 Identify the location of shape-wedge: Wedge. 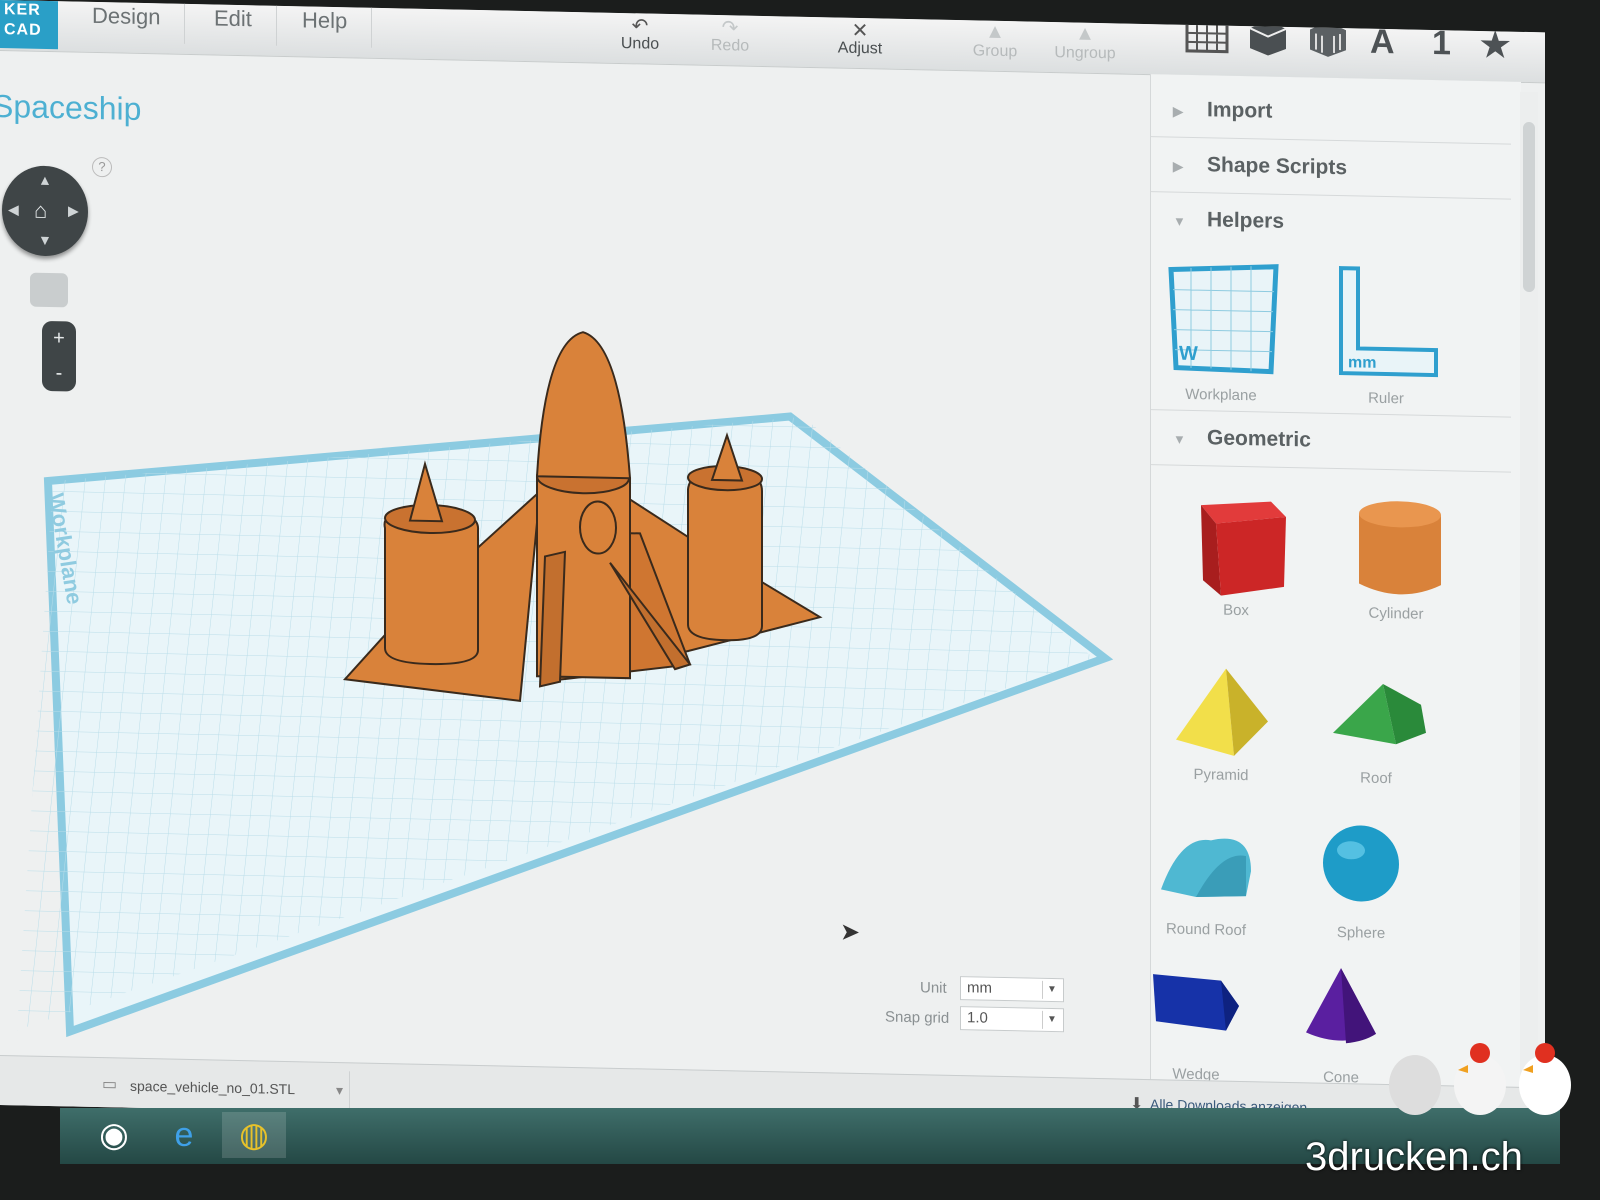
(1196, 1022).